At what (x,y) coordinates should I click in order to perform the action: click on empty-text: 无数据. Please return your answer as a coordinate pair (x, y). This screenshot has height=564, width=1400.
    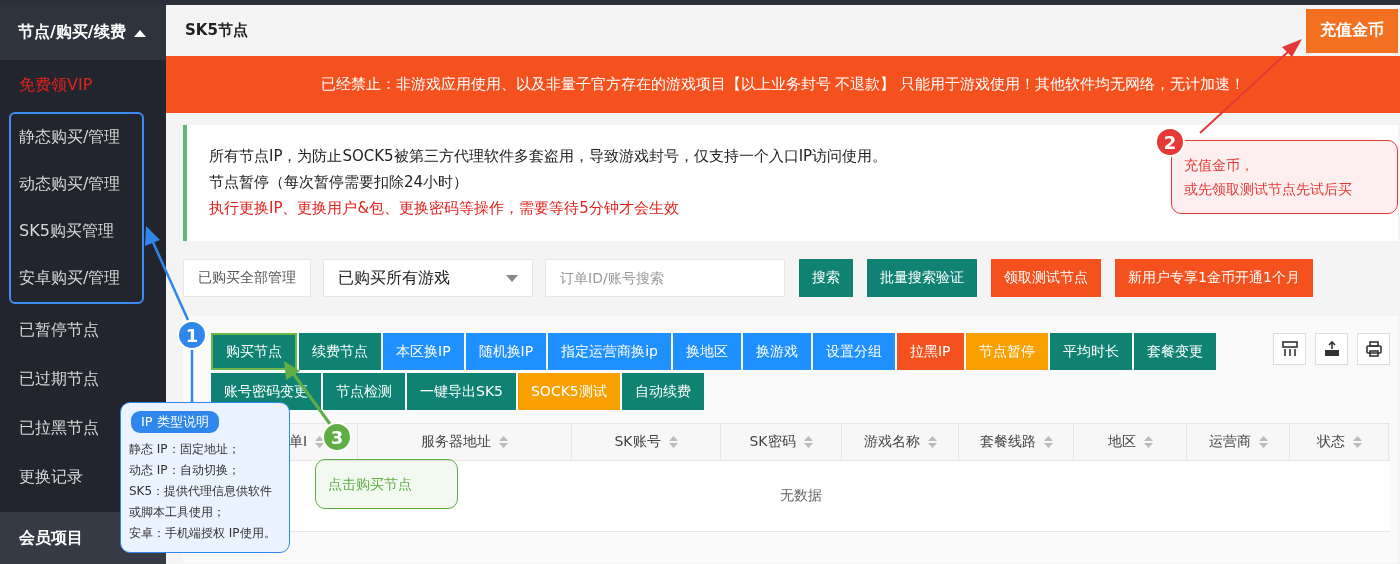
    Looking at the image, I should click on (800, 496).